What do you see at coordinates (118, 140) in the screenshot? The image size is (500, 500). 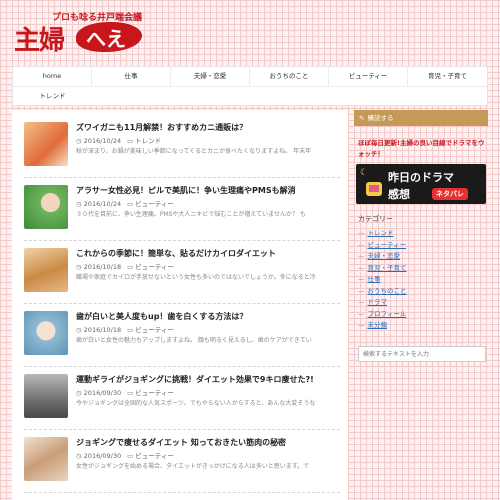 I see `post-meta: ◷ 2016/10/24 ▭ トレンド` at bounding box center [118, 140].